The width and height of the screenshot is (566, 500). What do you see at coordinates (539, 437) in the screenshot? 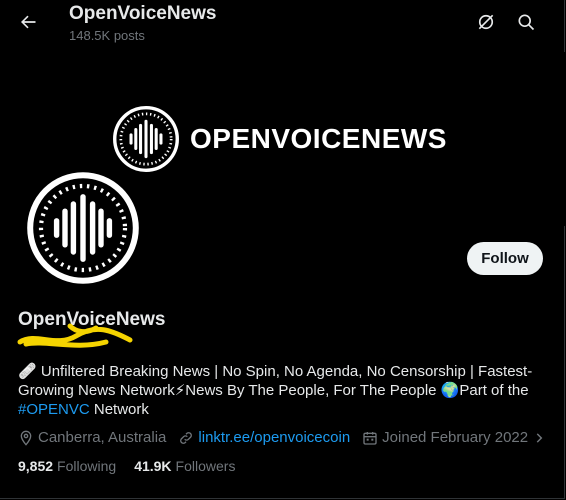
I see `chevron-right-icon` at bounding box center [539, 437].